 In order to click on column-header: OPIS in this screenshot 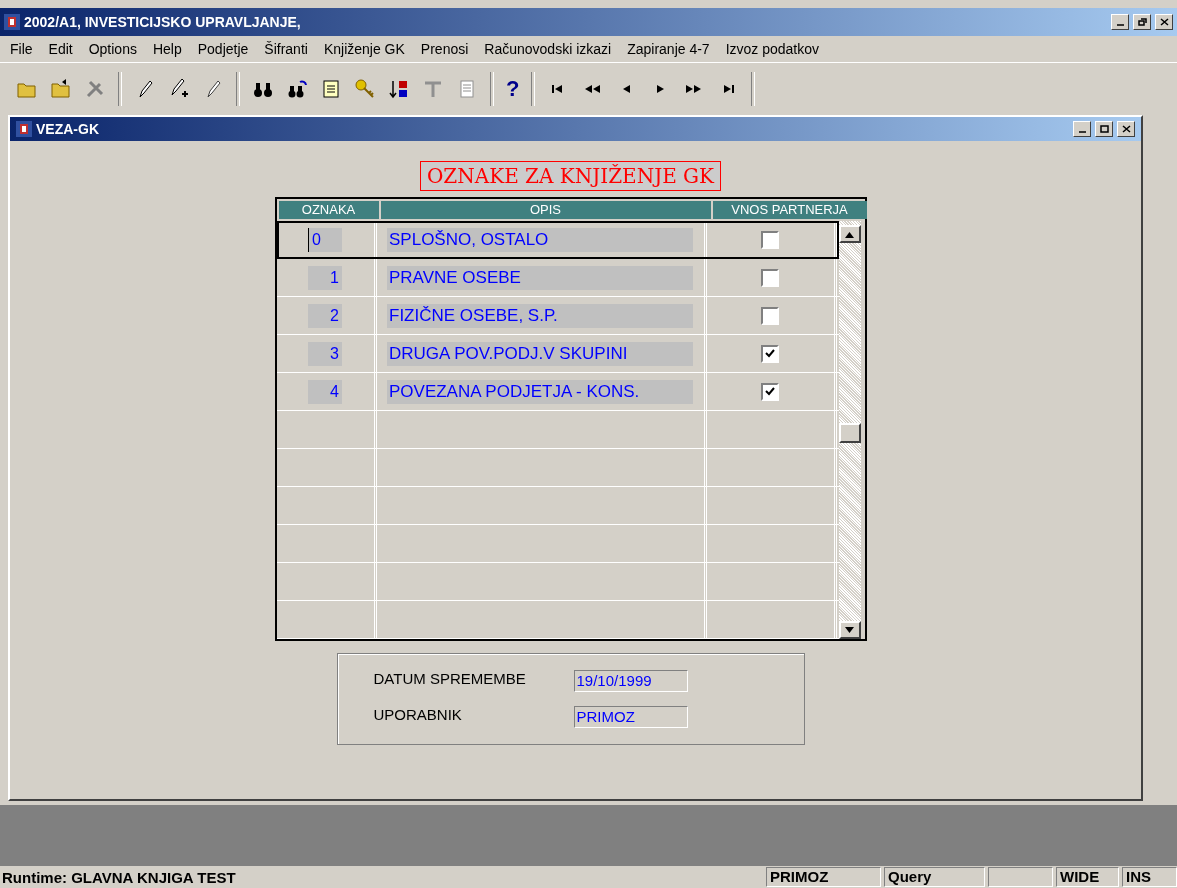, I will do `click(545, 210)`.